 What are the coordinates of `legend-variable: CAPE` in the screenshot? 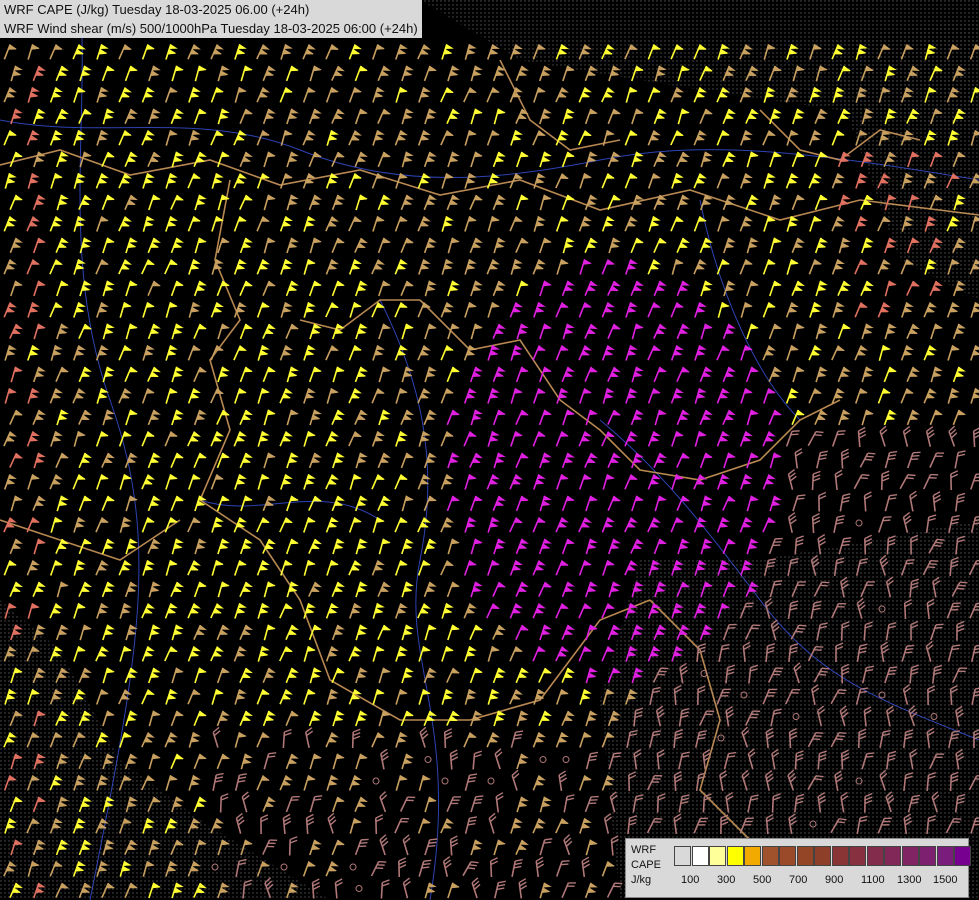 It's located at (646, 865).